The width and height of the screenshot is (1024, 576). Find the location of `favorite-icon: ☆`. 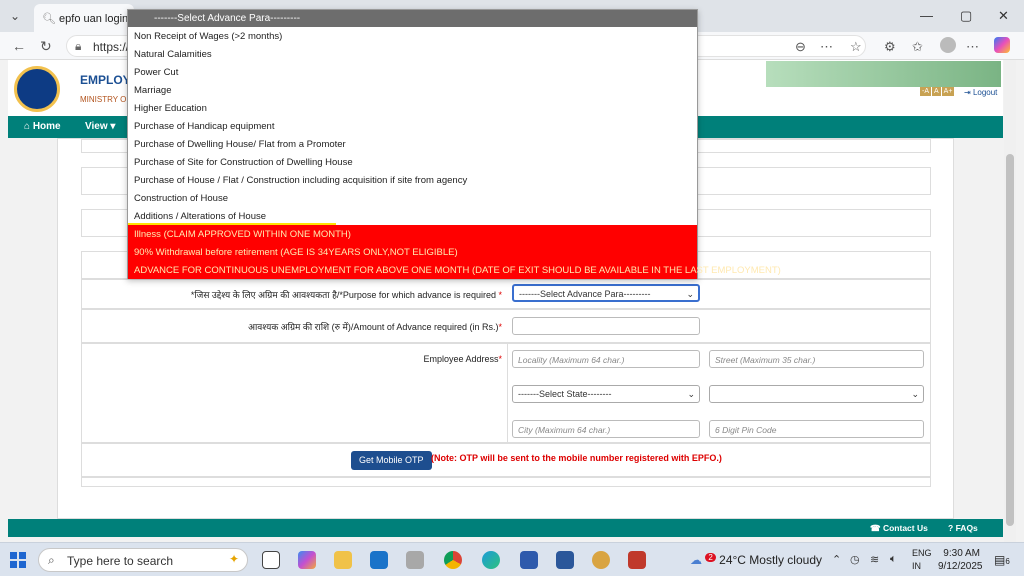

favorite-icon: ☆ is located at coordinates (856, 47).